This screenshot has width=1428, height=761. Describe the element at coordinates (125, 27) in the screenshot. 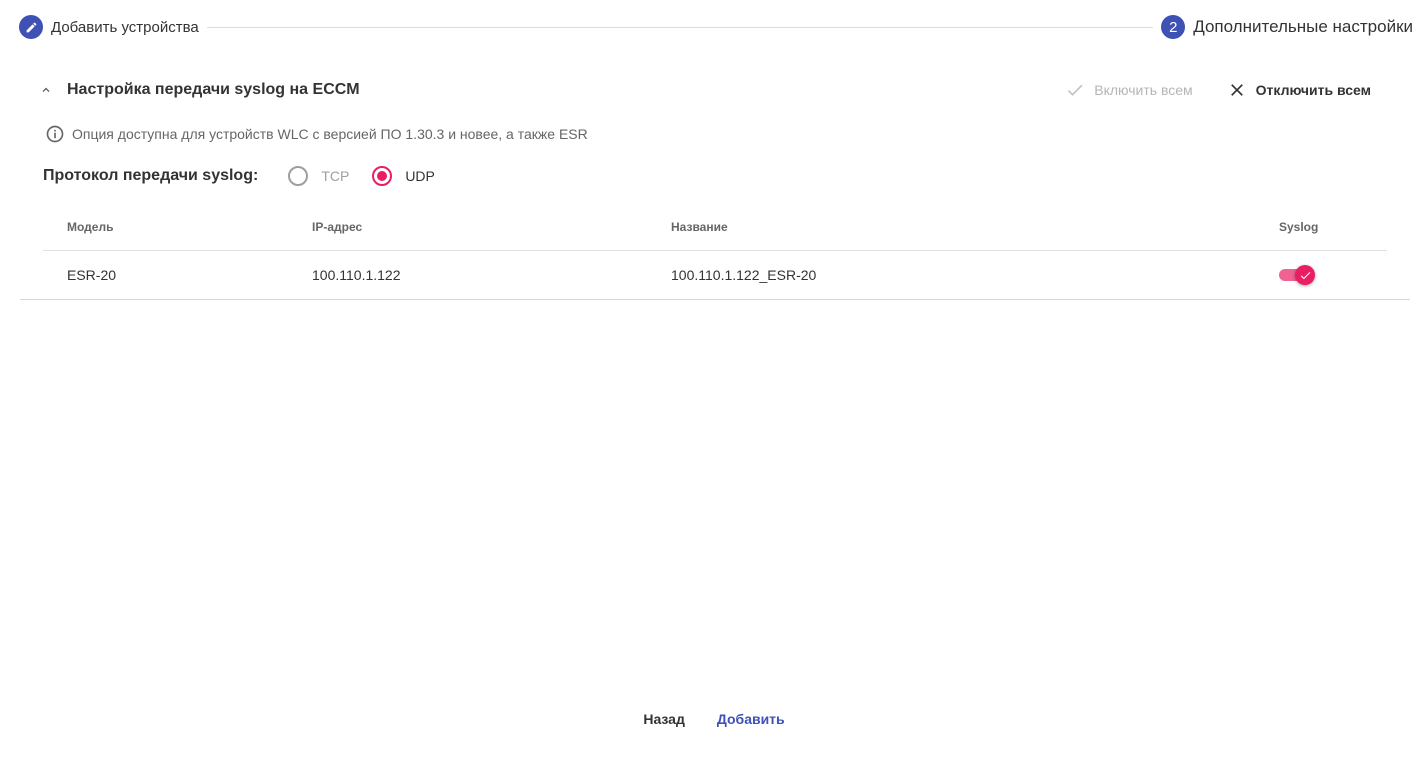

I see `step-add-devices-label: Добавить устройства` at that location.